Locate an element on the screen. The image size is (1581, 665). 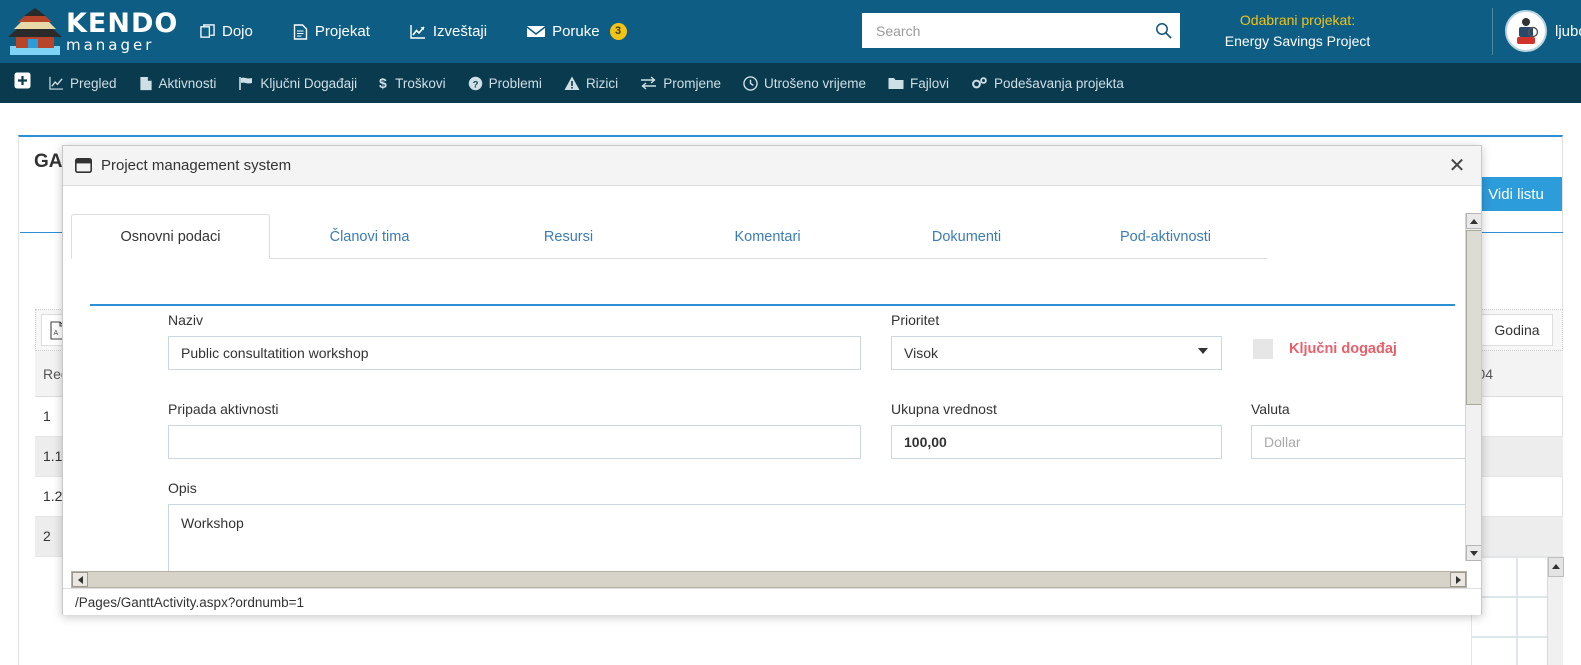
kljucni-dogadjaj-label: Ključni događaj is located at coordinates (1343, 349).